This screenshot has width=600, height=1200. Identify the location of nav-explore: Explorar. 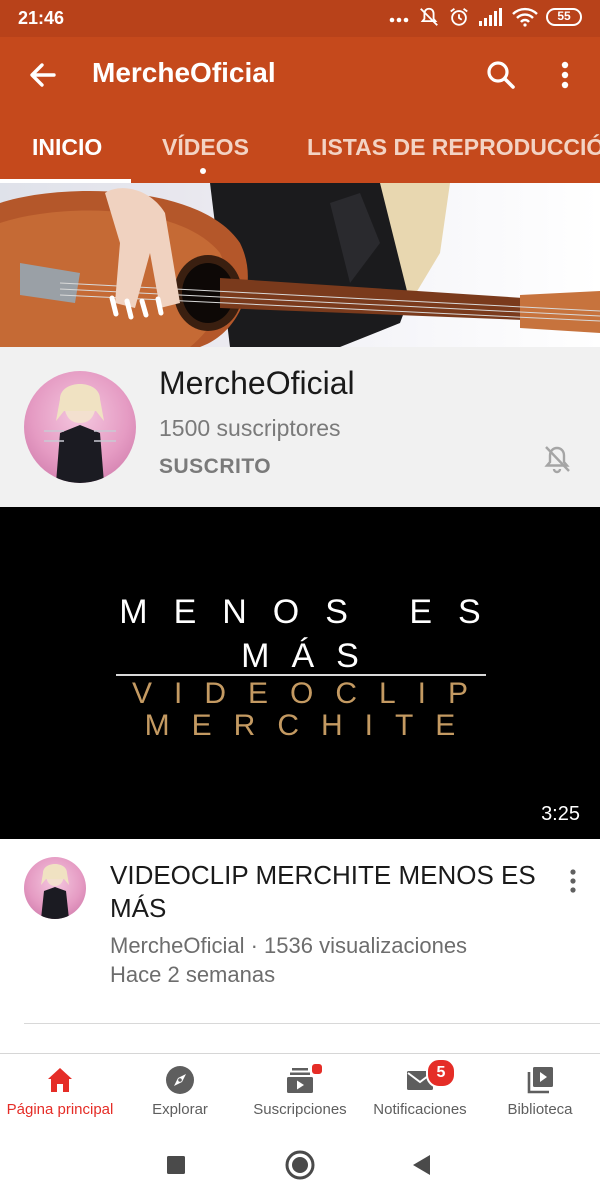
(180, 1092).